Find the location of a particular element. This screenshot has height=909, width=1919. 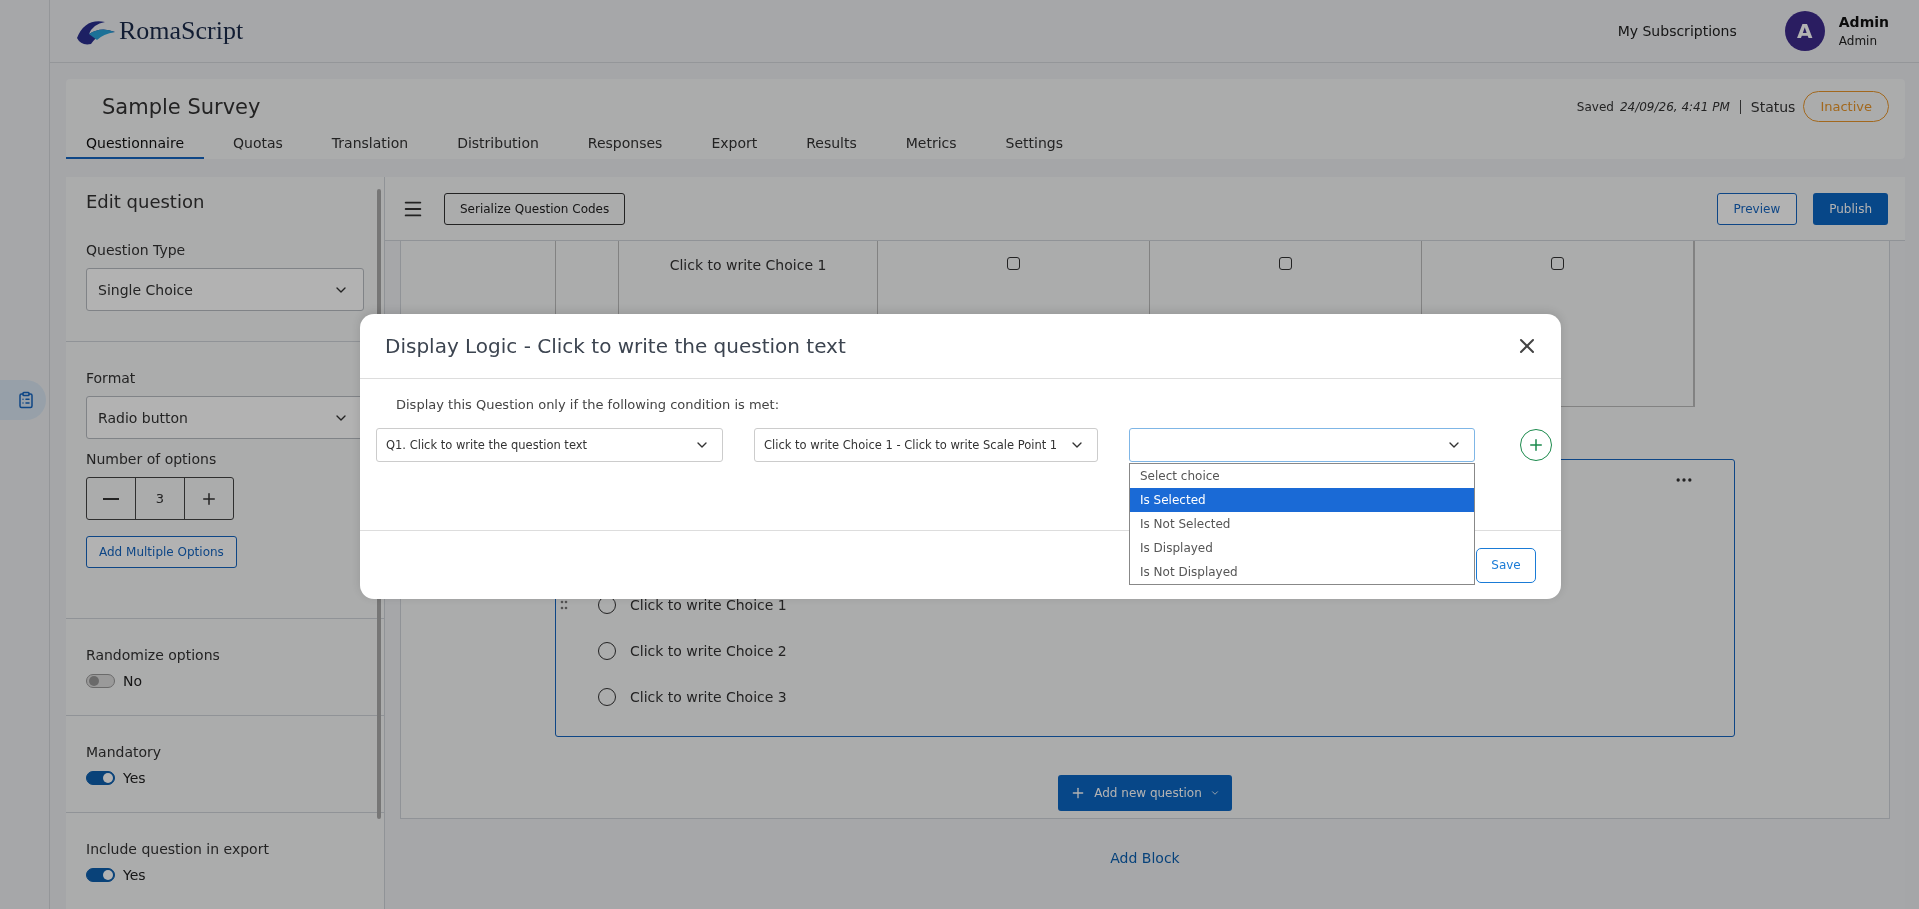

serialize-button: Serialize Question Codes is located at coordinates (535, 208).